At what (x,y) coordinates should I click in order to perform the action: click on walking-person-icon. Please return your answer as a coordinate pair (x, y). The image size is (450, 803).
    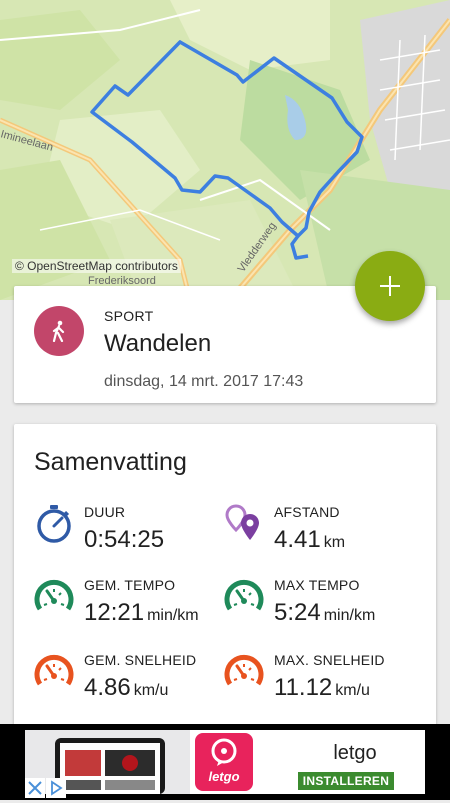
    Looking at the image, I should click on (58, 331).